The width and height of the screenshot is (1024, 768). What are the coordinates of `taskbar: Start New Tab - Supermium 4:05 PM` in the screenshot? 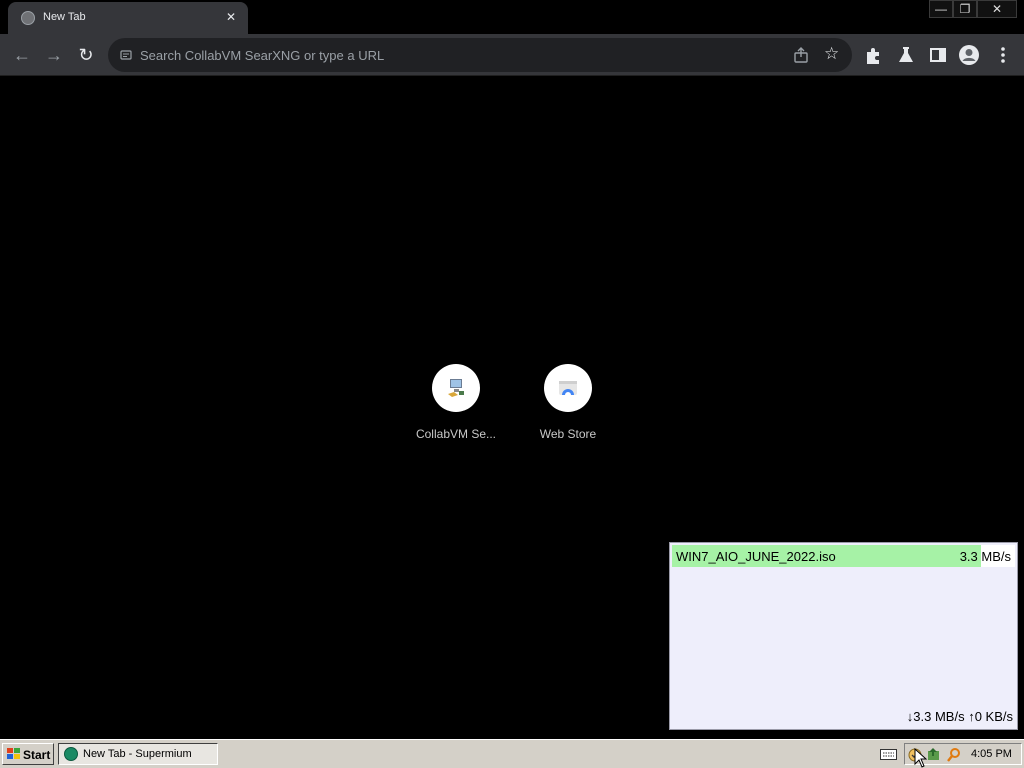 It's located at (512, 753).